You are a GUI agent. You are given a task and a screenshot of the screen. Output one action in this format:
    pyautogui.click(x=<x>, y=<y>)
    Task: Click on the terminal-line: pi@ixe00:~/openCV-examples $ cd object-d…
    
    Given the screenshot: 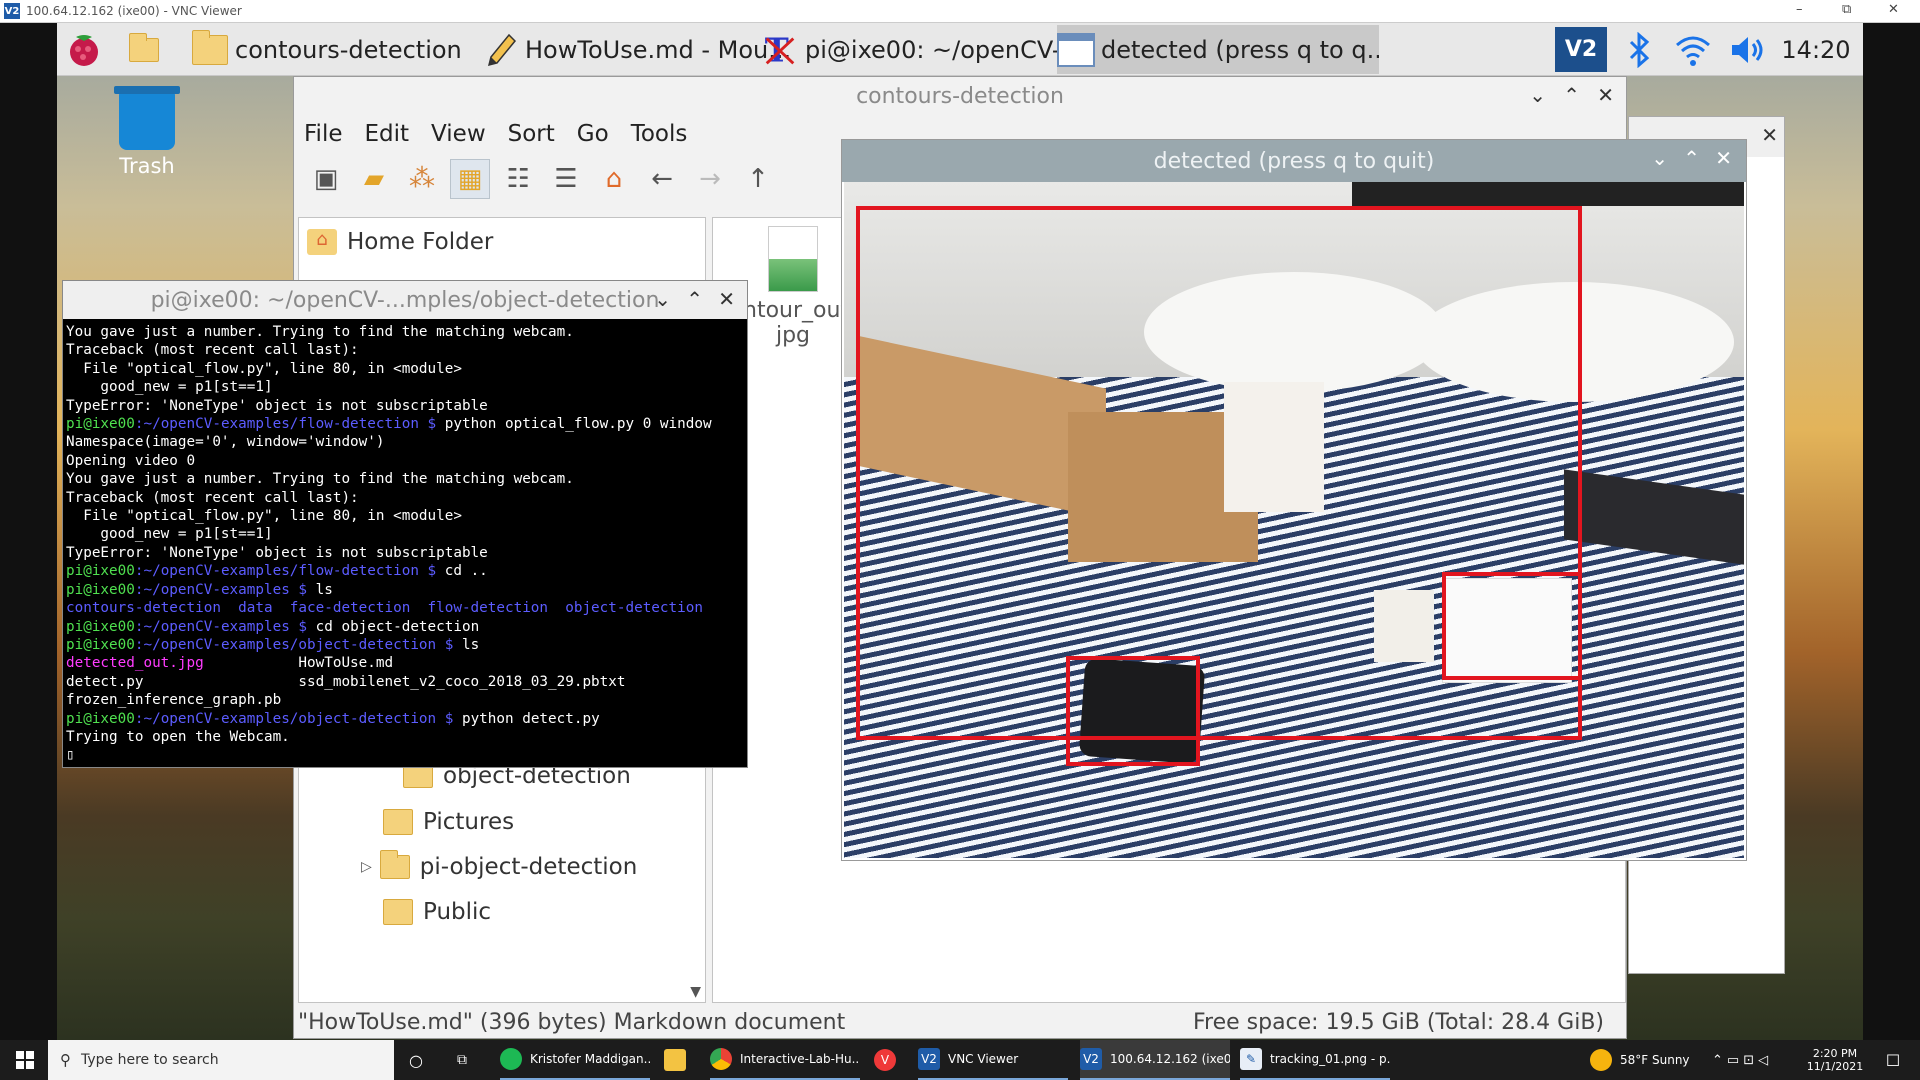 What is the action you would take?
    pyautogui.click(x=405, y=627)
    